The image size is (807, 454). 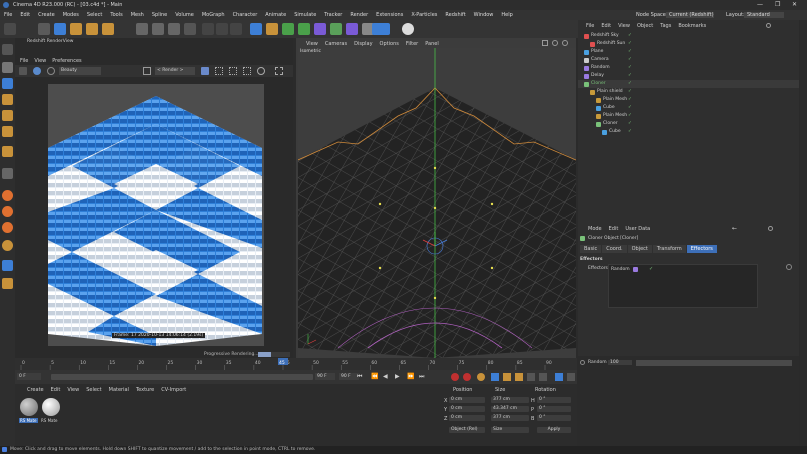 I want to click on move-icon, so click(x=60, y=29).